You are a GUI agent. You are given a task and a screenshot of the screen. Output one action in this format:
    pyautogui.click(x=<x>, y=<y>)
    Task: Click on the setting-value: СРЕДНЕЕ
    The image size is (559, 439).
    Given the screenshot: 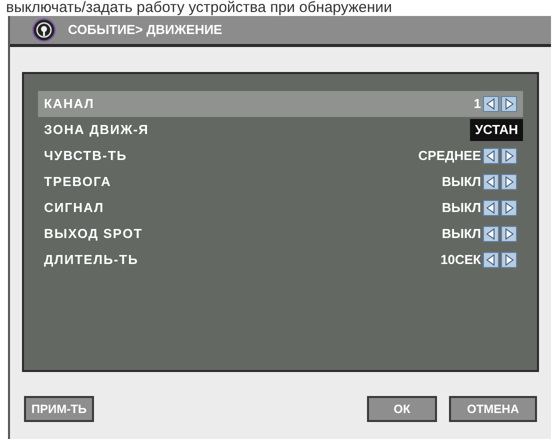 What is the action you would take?
    pyautogui.click(x=449, y=156)
    